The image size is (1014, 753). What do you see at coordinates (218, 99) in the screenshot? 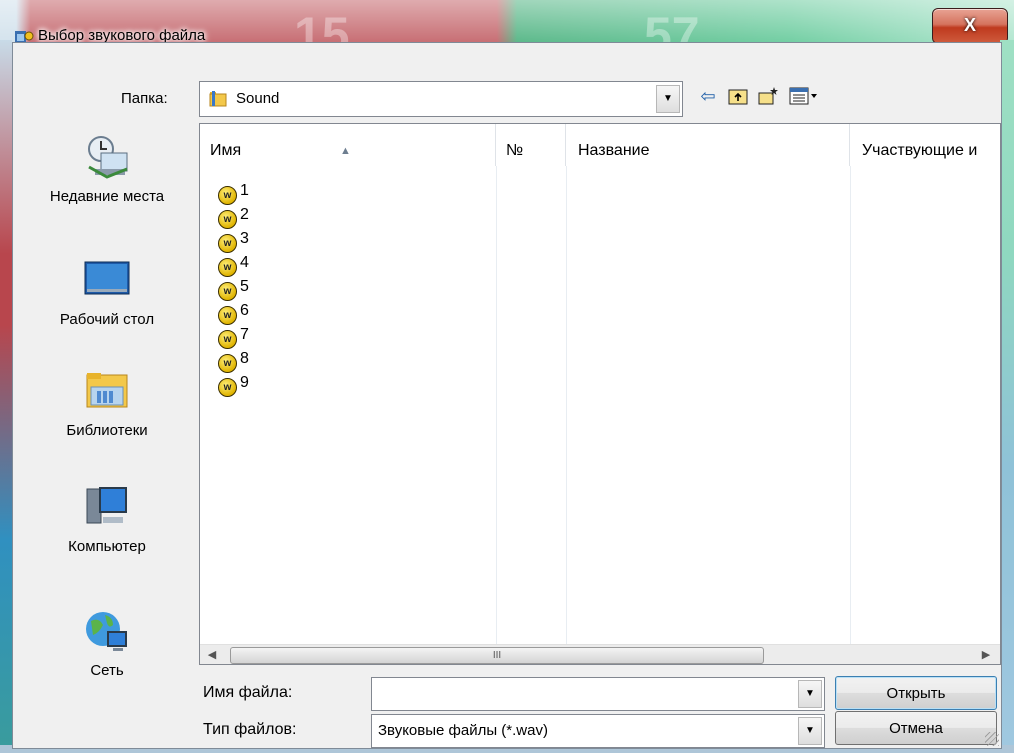
I see `folder-icon` at bounding box center [218, 99].